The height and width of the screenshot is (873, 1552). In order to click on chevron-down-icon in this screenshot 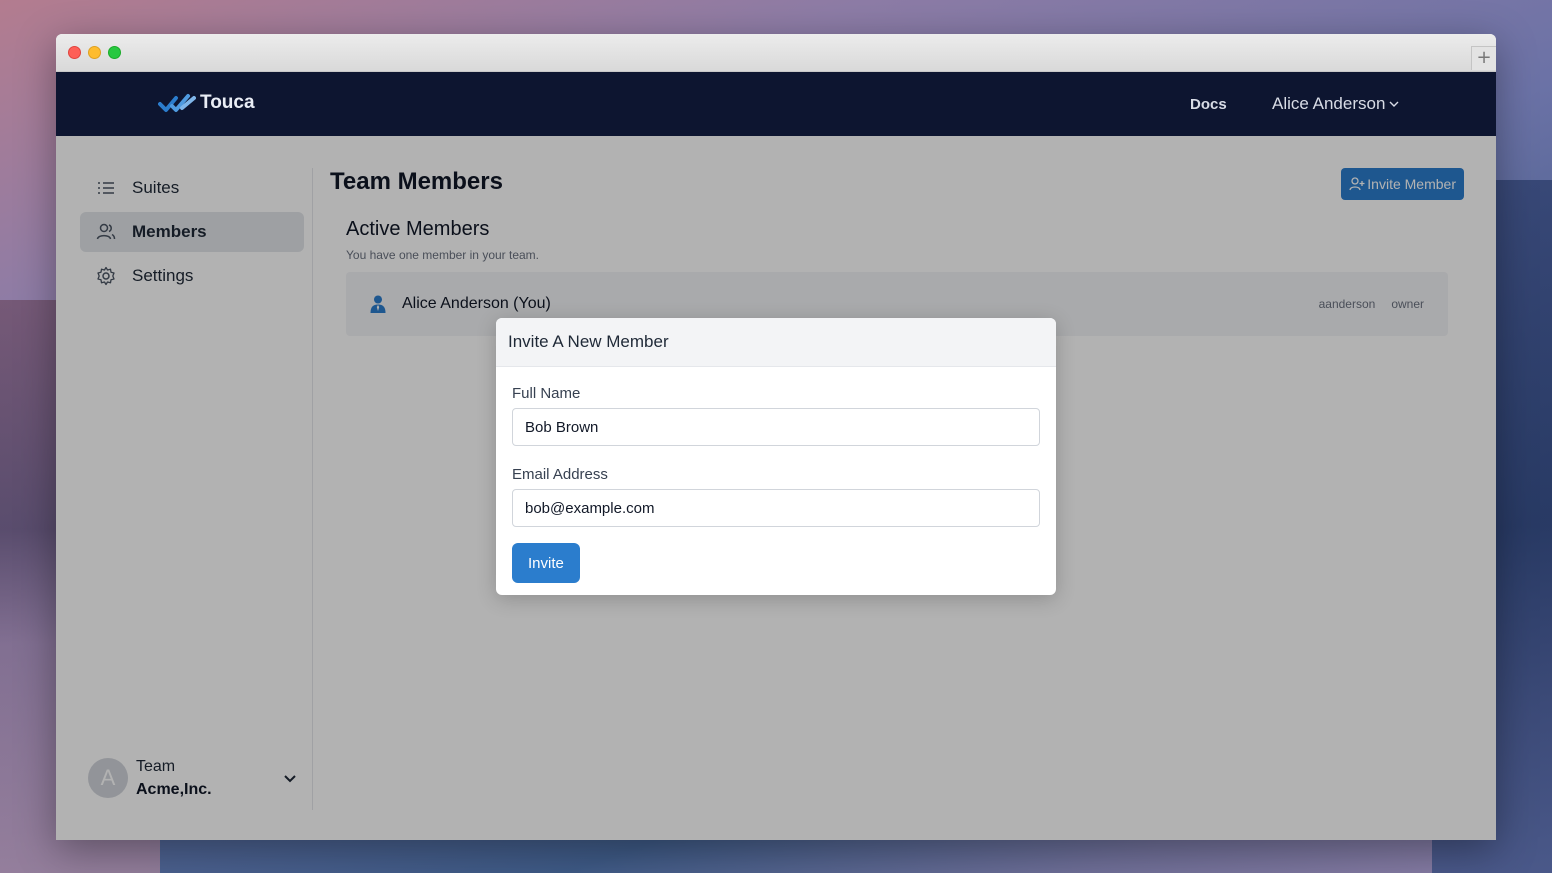, I will do `click(1394, 104)`.